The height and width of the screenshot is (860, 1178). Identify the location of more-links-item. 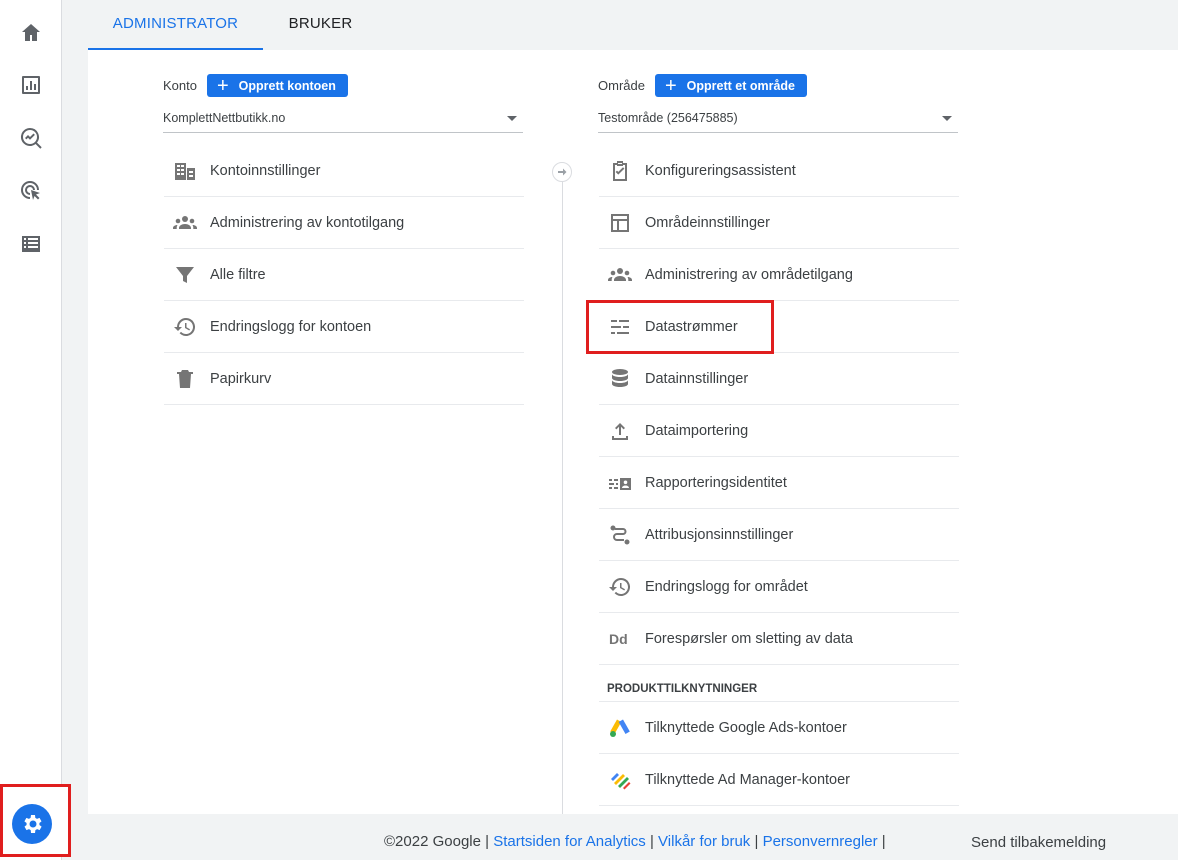
(779, 810).